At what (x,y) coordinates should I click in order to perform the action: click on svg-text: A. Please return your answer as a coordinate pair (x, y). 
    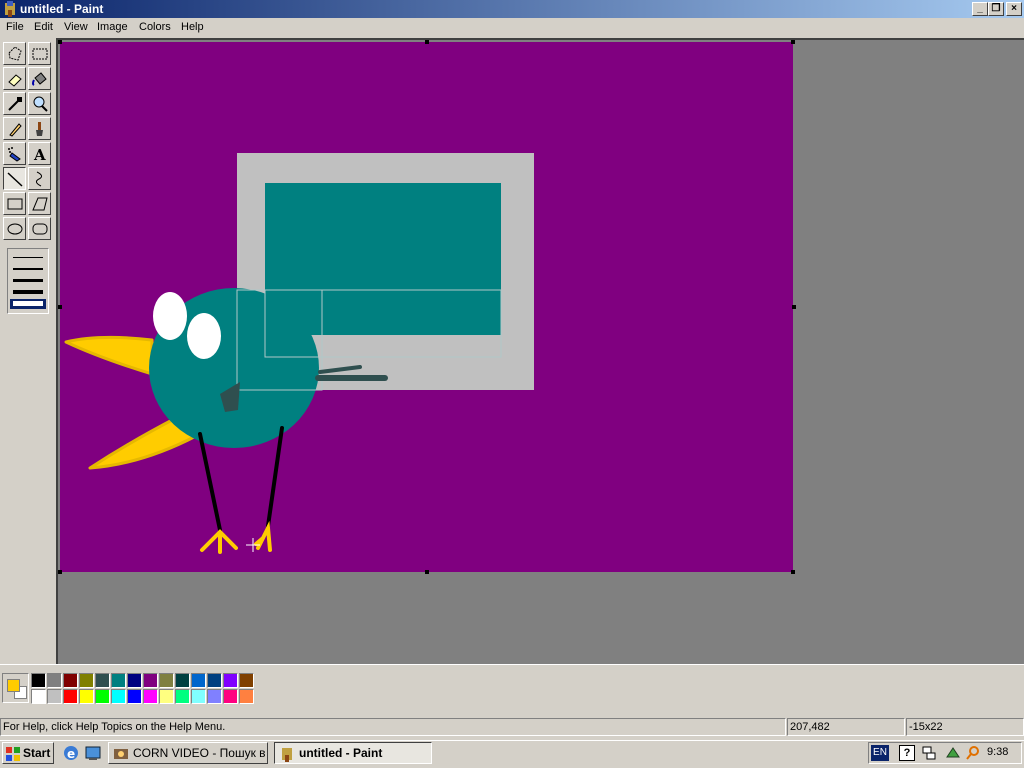
    Looking at the image, I should click on (39, 154).